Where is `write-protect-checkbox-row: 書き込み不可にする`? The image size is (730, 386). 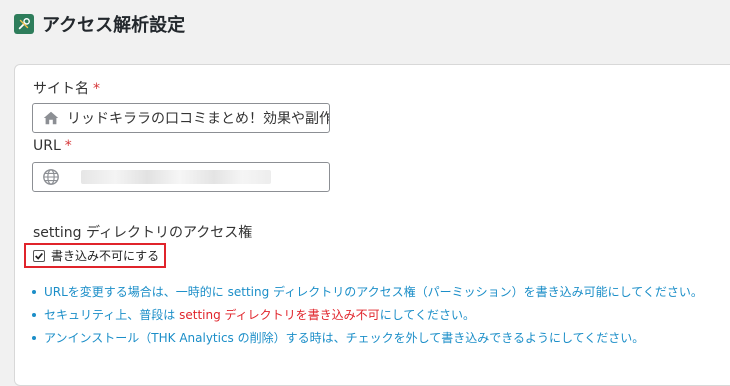 write-protect-checkbox-row: 書き込み不可にする is located at coordinates (95, 255).